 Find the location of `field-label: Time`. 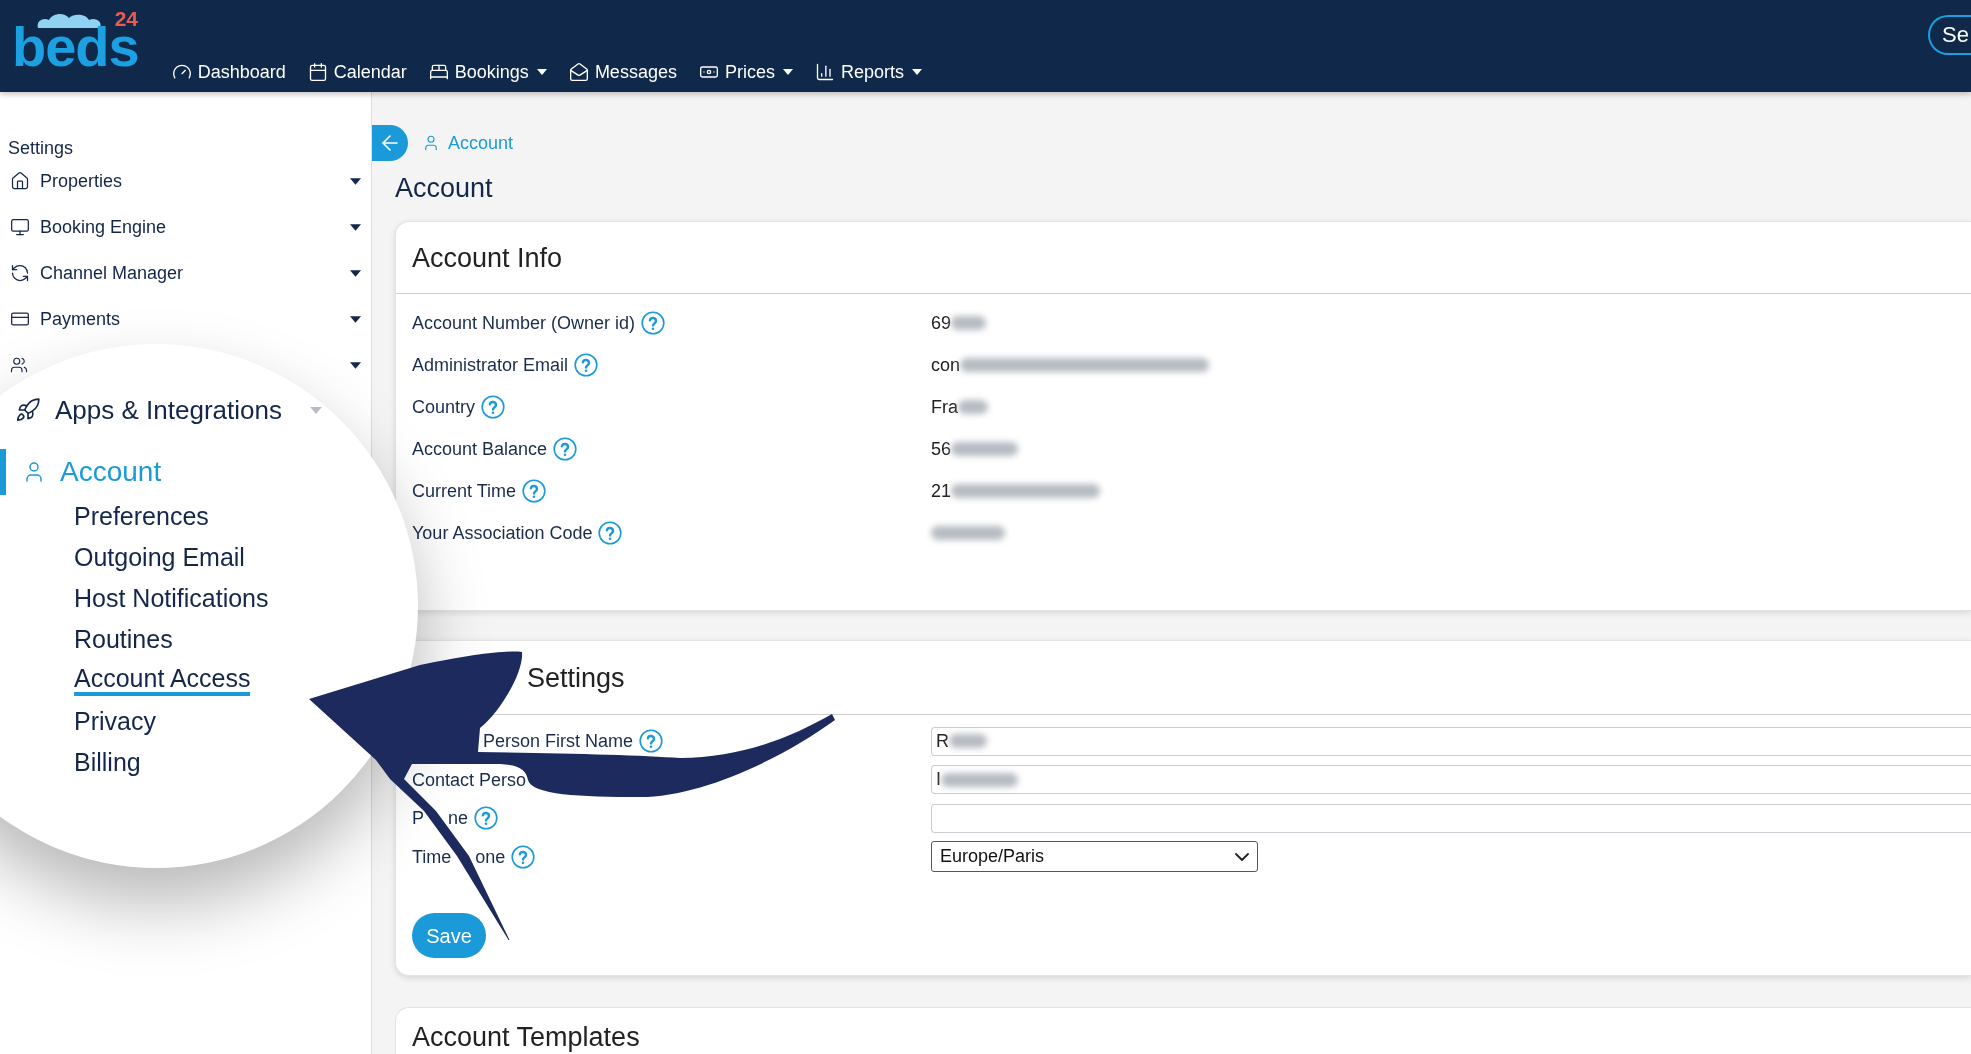

field-label: Time is located at coordinates (432, 856).